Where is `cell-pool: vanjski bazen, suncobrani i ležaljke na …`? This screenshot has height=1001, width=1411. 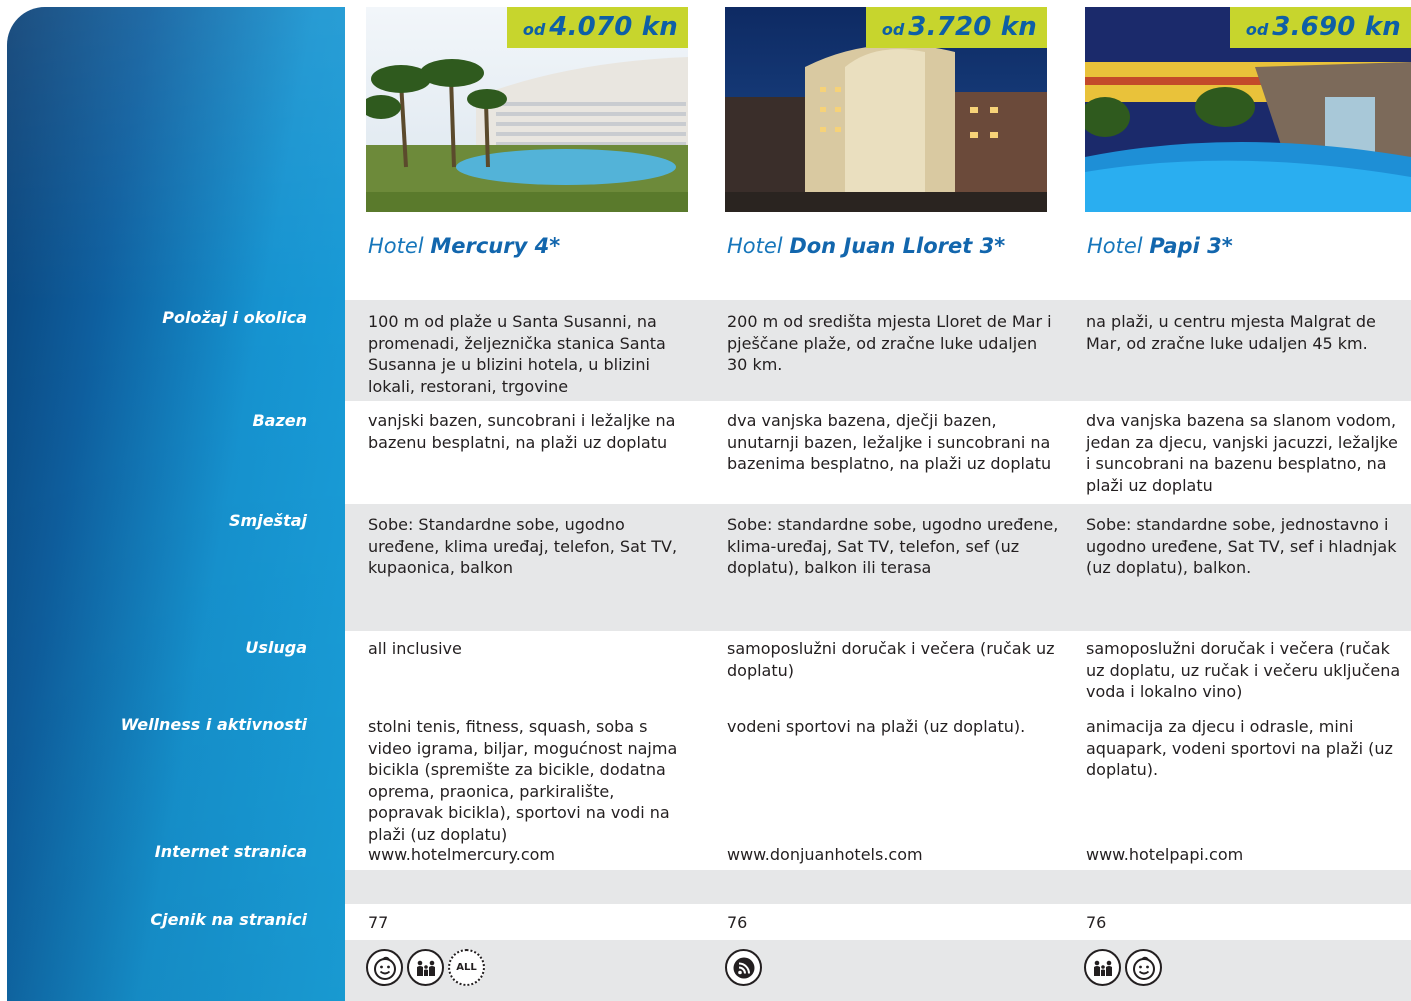 cell-pool: vanjski bazen, suncobrani i ležaljke na … is located at coordinates (522, 431).